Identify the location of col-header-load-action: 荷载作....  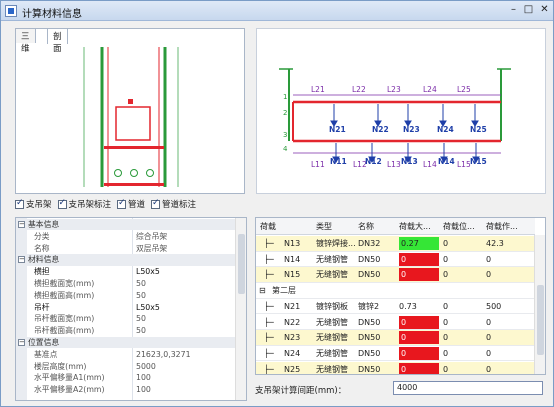
(502, 226).